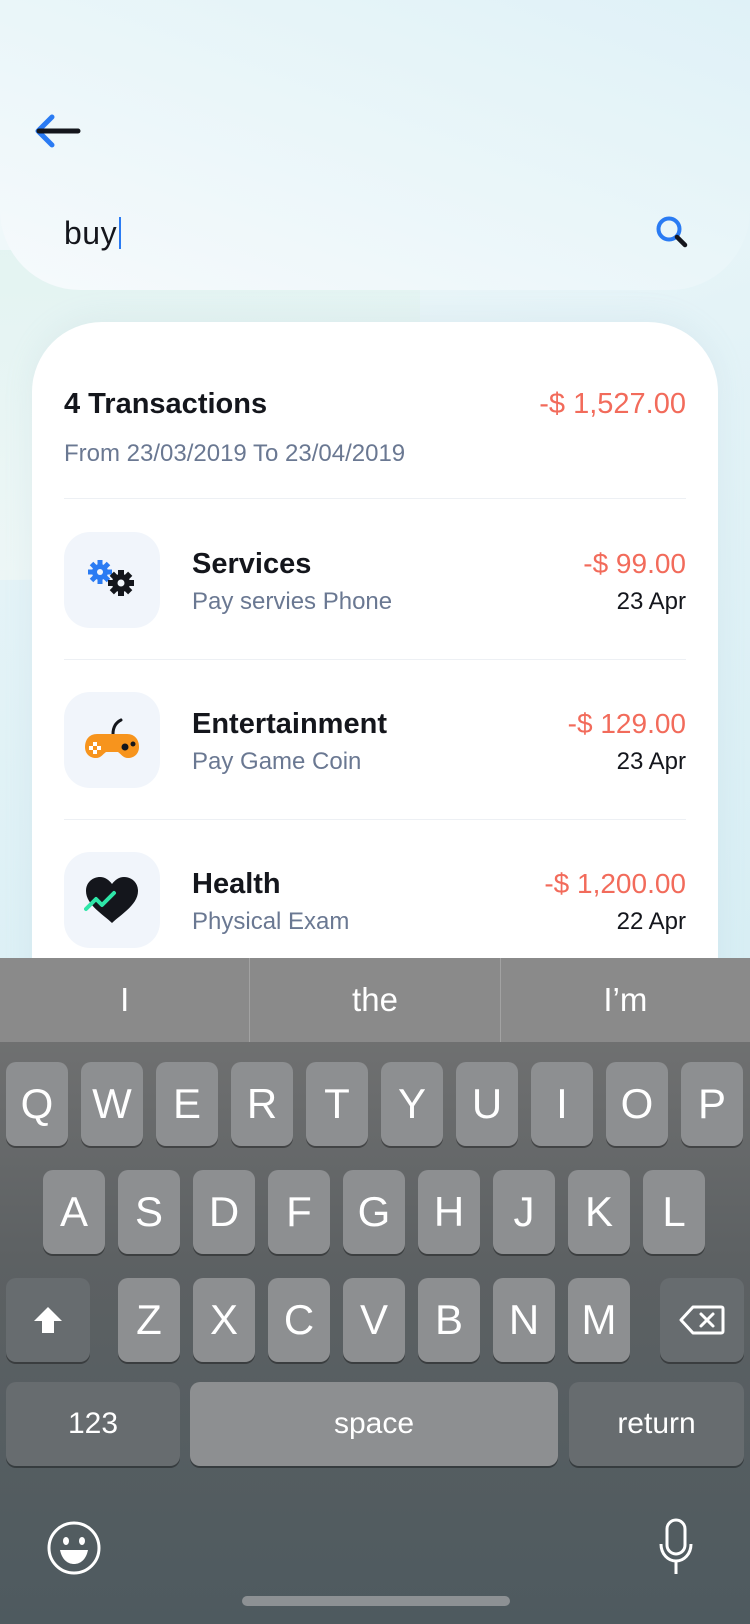 The width and height of the screenshot is (750, 1624). What do you see at coordinates (412, 1104) in the screenshot?
I see `key-y: Y` at bounding box center [412, 1104].